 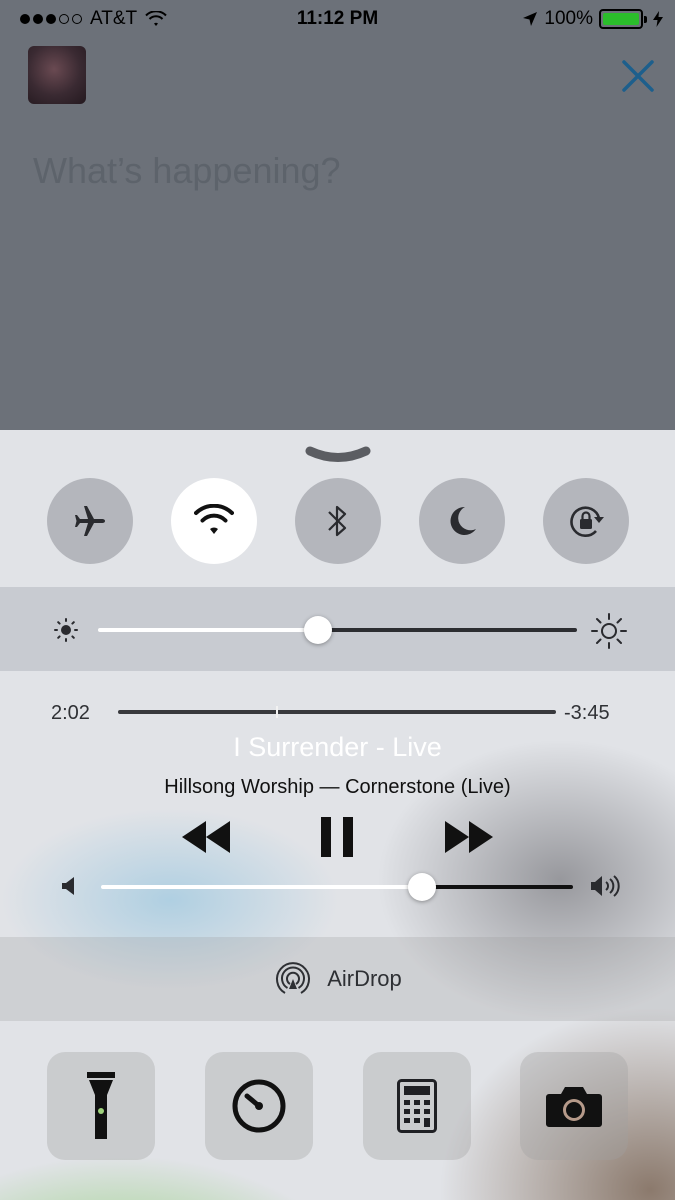 I want to click on battery-icon, so click(x=623, y=19).